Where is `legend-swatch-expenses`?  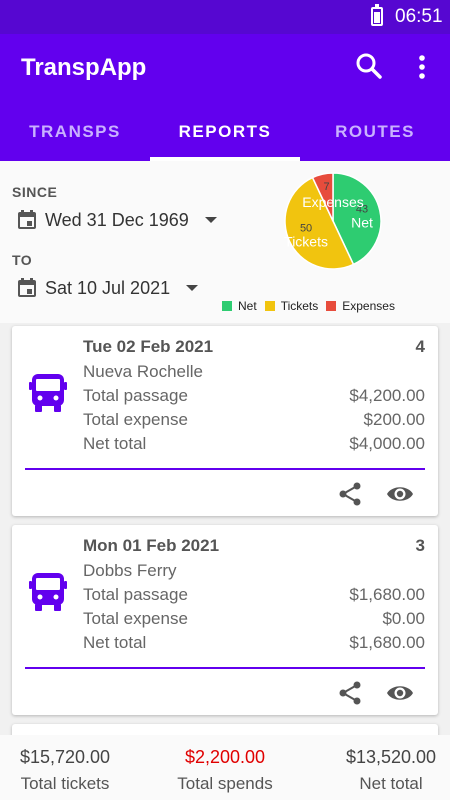 legend-swatch-expenses is located at coordinates (331, 306).